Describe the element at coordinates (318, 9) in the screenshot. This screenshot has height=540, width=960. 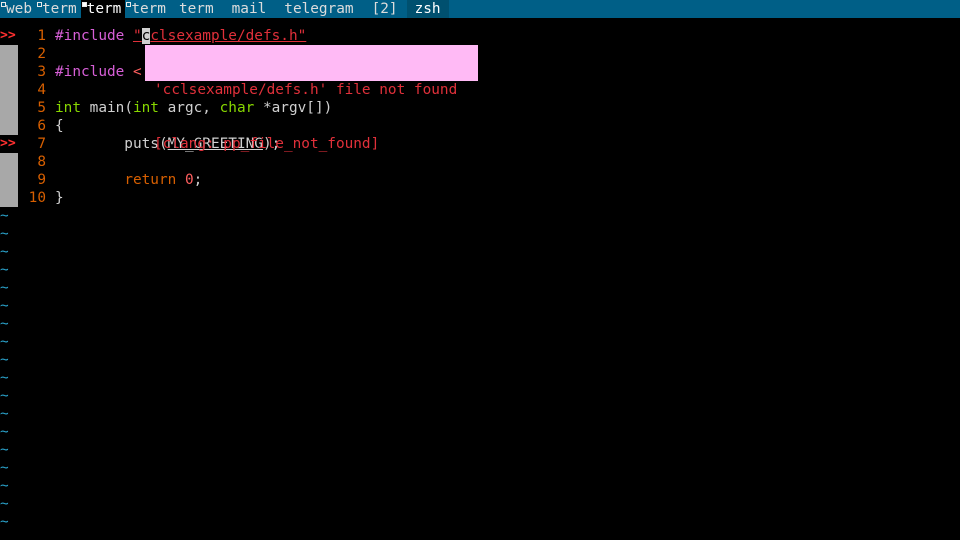
I see `tab-telegram: telegram` at that location.